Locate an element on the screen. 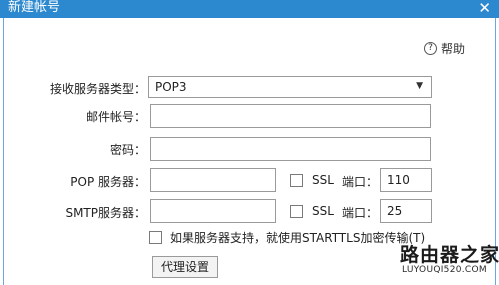  starttls-checkbox is located at coordinates (155, 237).